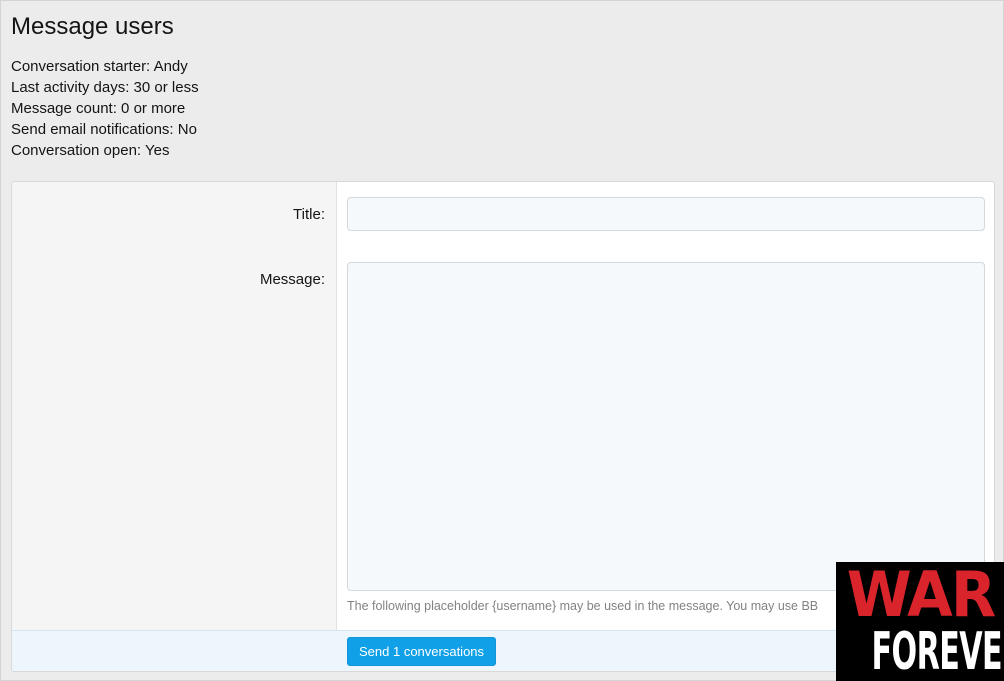  Describe the element at coordinates (99, 66) in the screenshot. I see `criteria-item: Conversation starter: Andy` at that location.